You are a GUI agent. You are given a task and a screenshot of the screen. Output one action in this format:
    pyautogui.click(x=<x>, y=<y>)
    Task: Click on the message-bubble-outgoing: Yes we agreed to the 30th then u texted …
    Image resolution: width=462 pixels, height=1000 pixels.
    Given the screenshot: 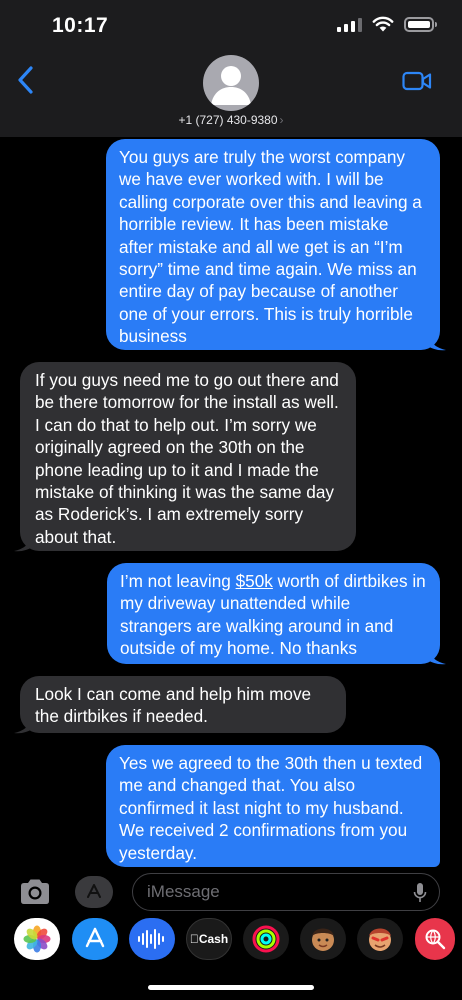 What is the action you would take?
    pyautogui.click(x=273, y=806)
    